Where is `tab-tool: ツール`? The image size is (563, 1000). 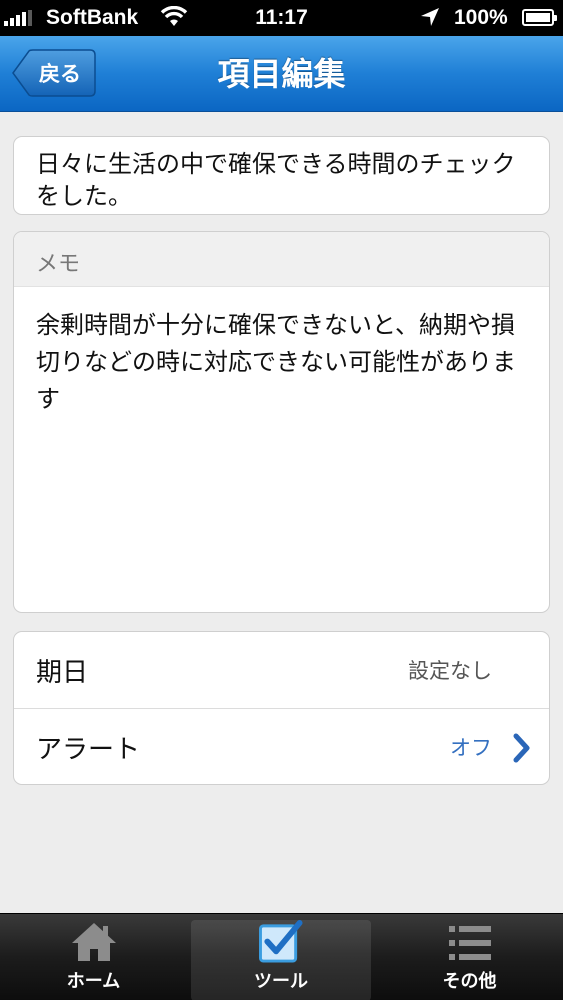 tab-tool: ツール is located at coordinates (281, 960).